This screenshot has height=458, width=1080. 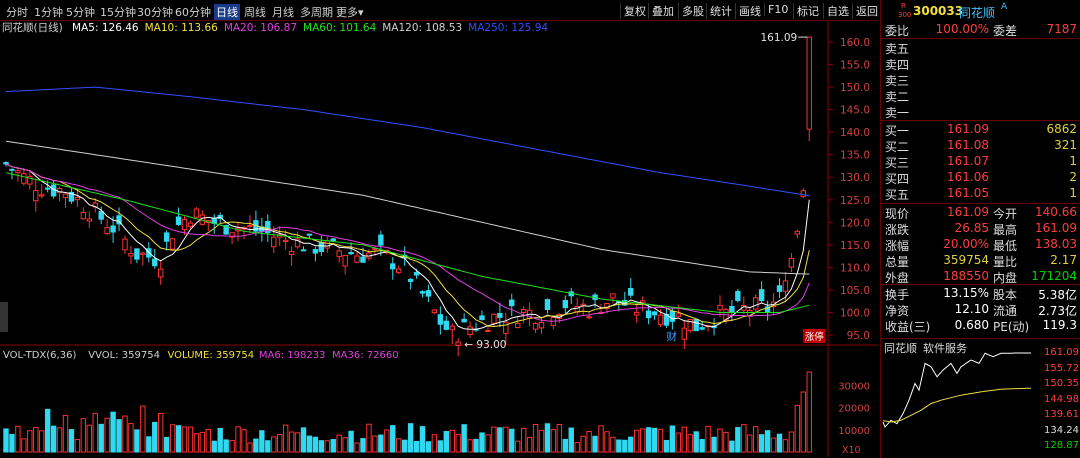 What do you see at coordinates (255, 12) in the screenshot?
I see `timeframe-7: 周线` at bounding box center [255, 12].